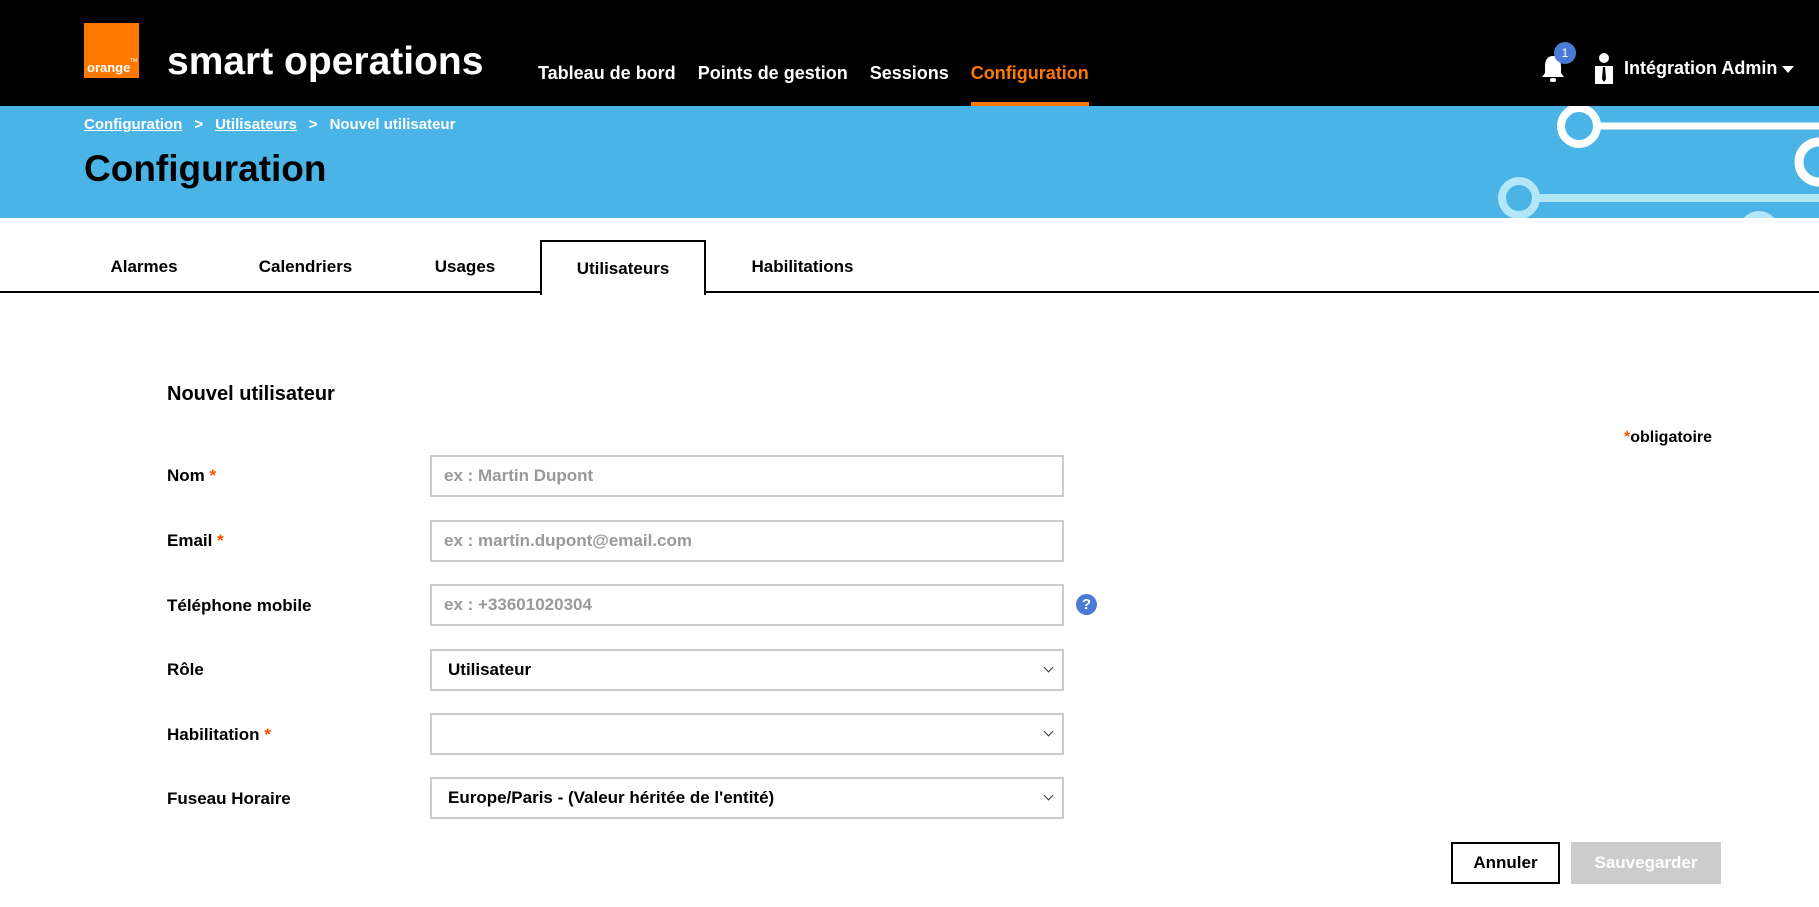 The width and height of the screenshot is (1819, 907). I want to click on habilitation-select, so click(747, 734).